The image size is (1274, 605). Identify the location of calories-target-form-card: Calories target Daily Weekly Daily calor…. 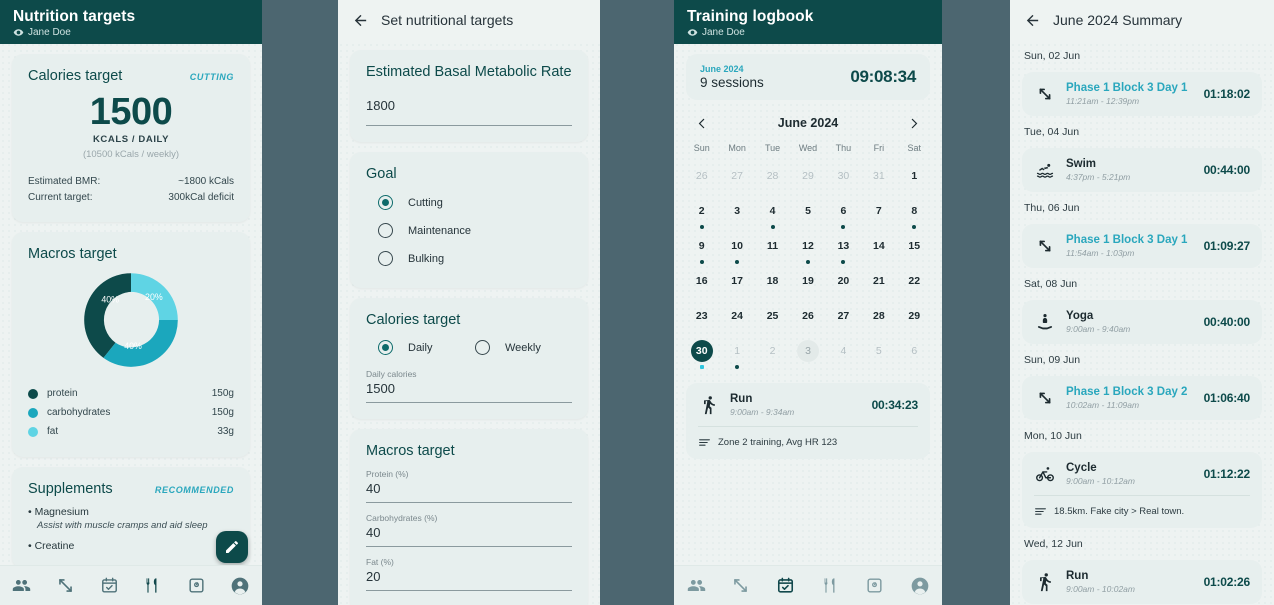
(469, 358).